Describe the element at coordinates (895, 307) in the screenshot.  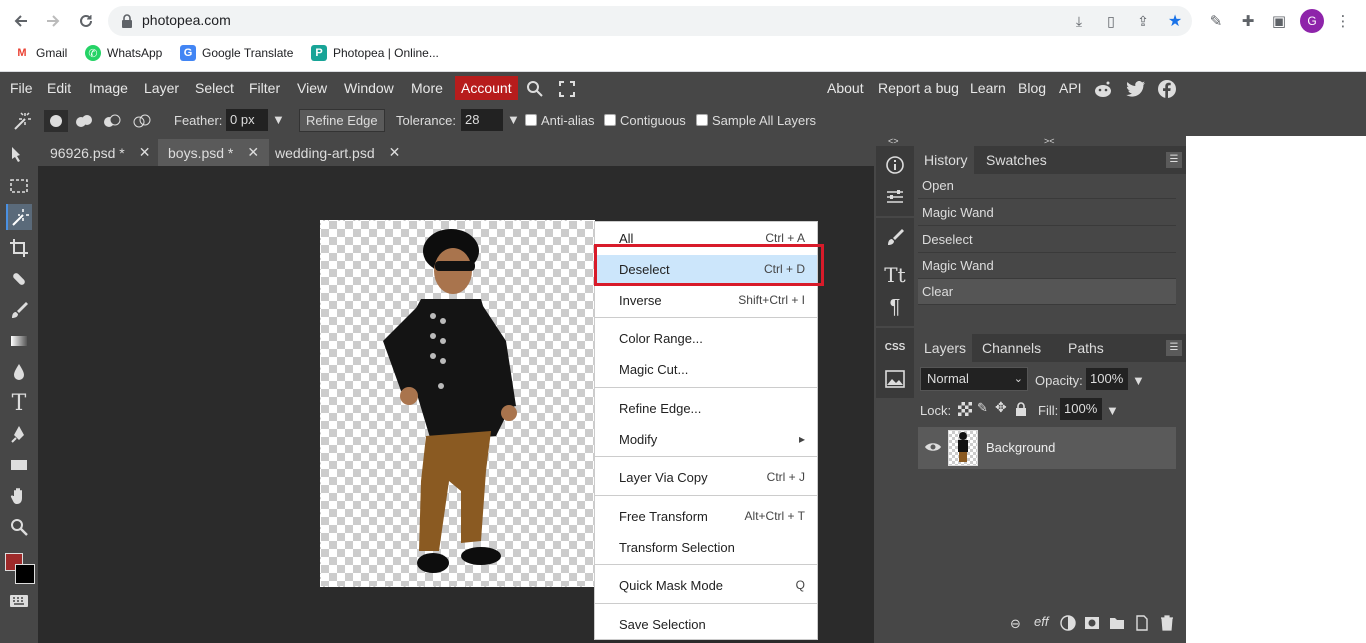
I see `paragraph-icon: ¶` at that location.